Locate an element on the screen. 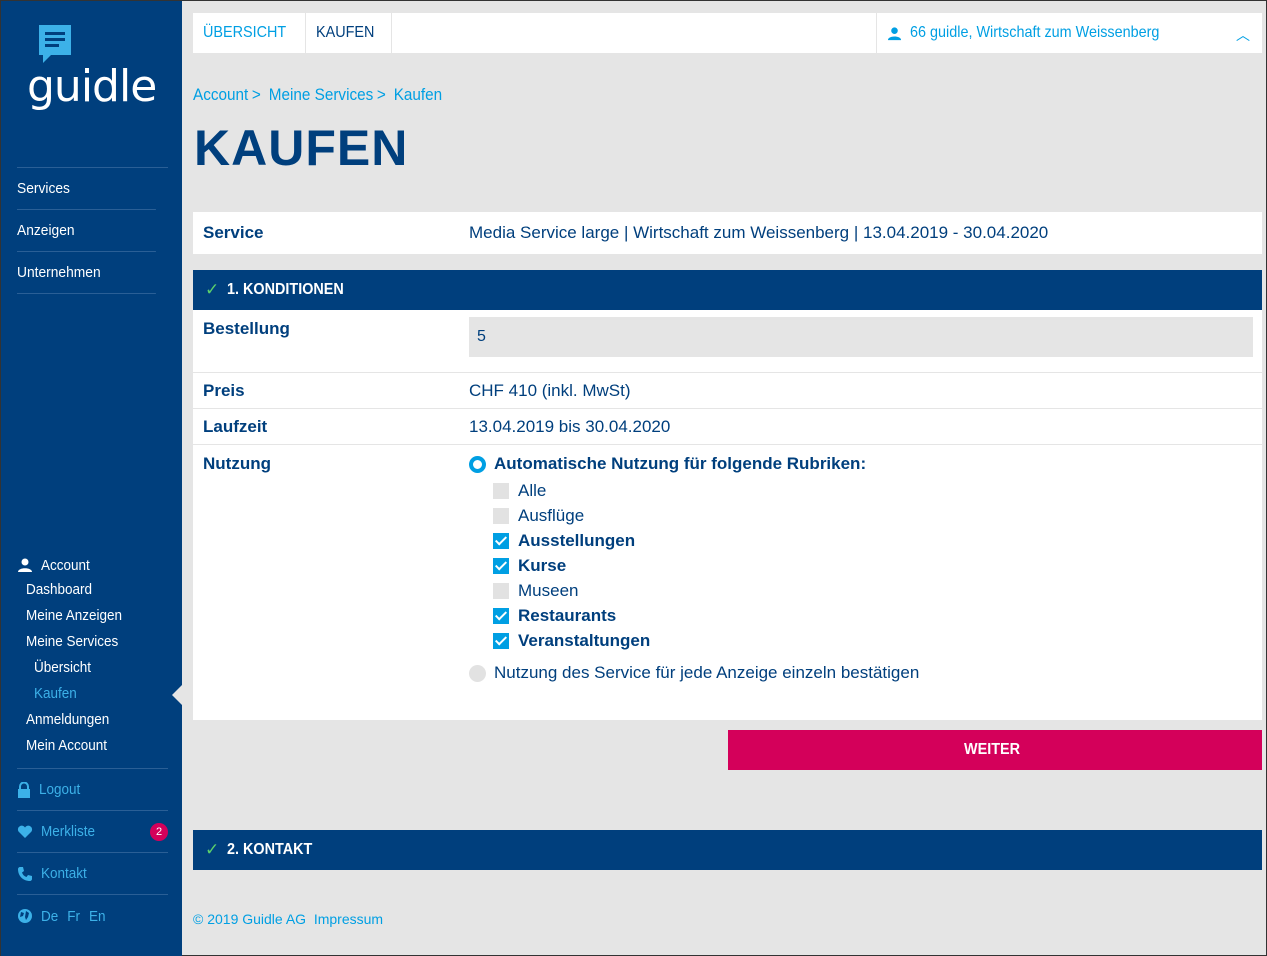 The height and width of the screenshot is (956, 1267). breadcrumb: Account > Meine Services > Kaufen is located at coordinates (318, 94).